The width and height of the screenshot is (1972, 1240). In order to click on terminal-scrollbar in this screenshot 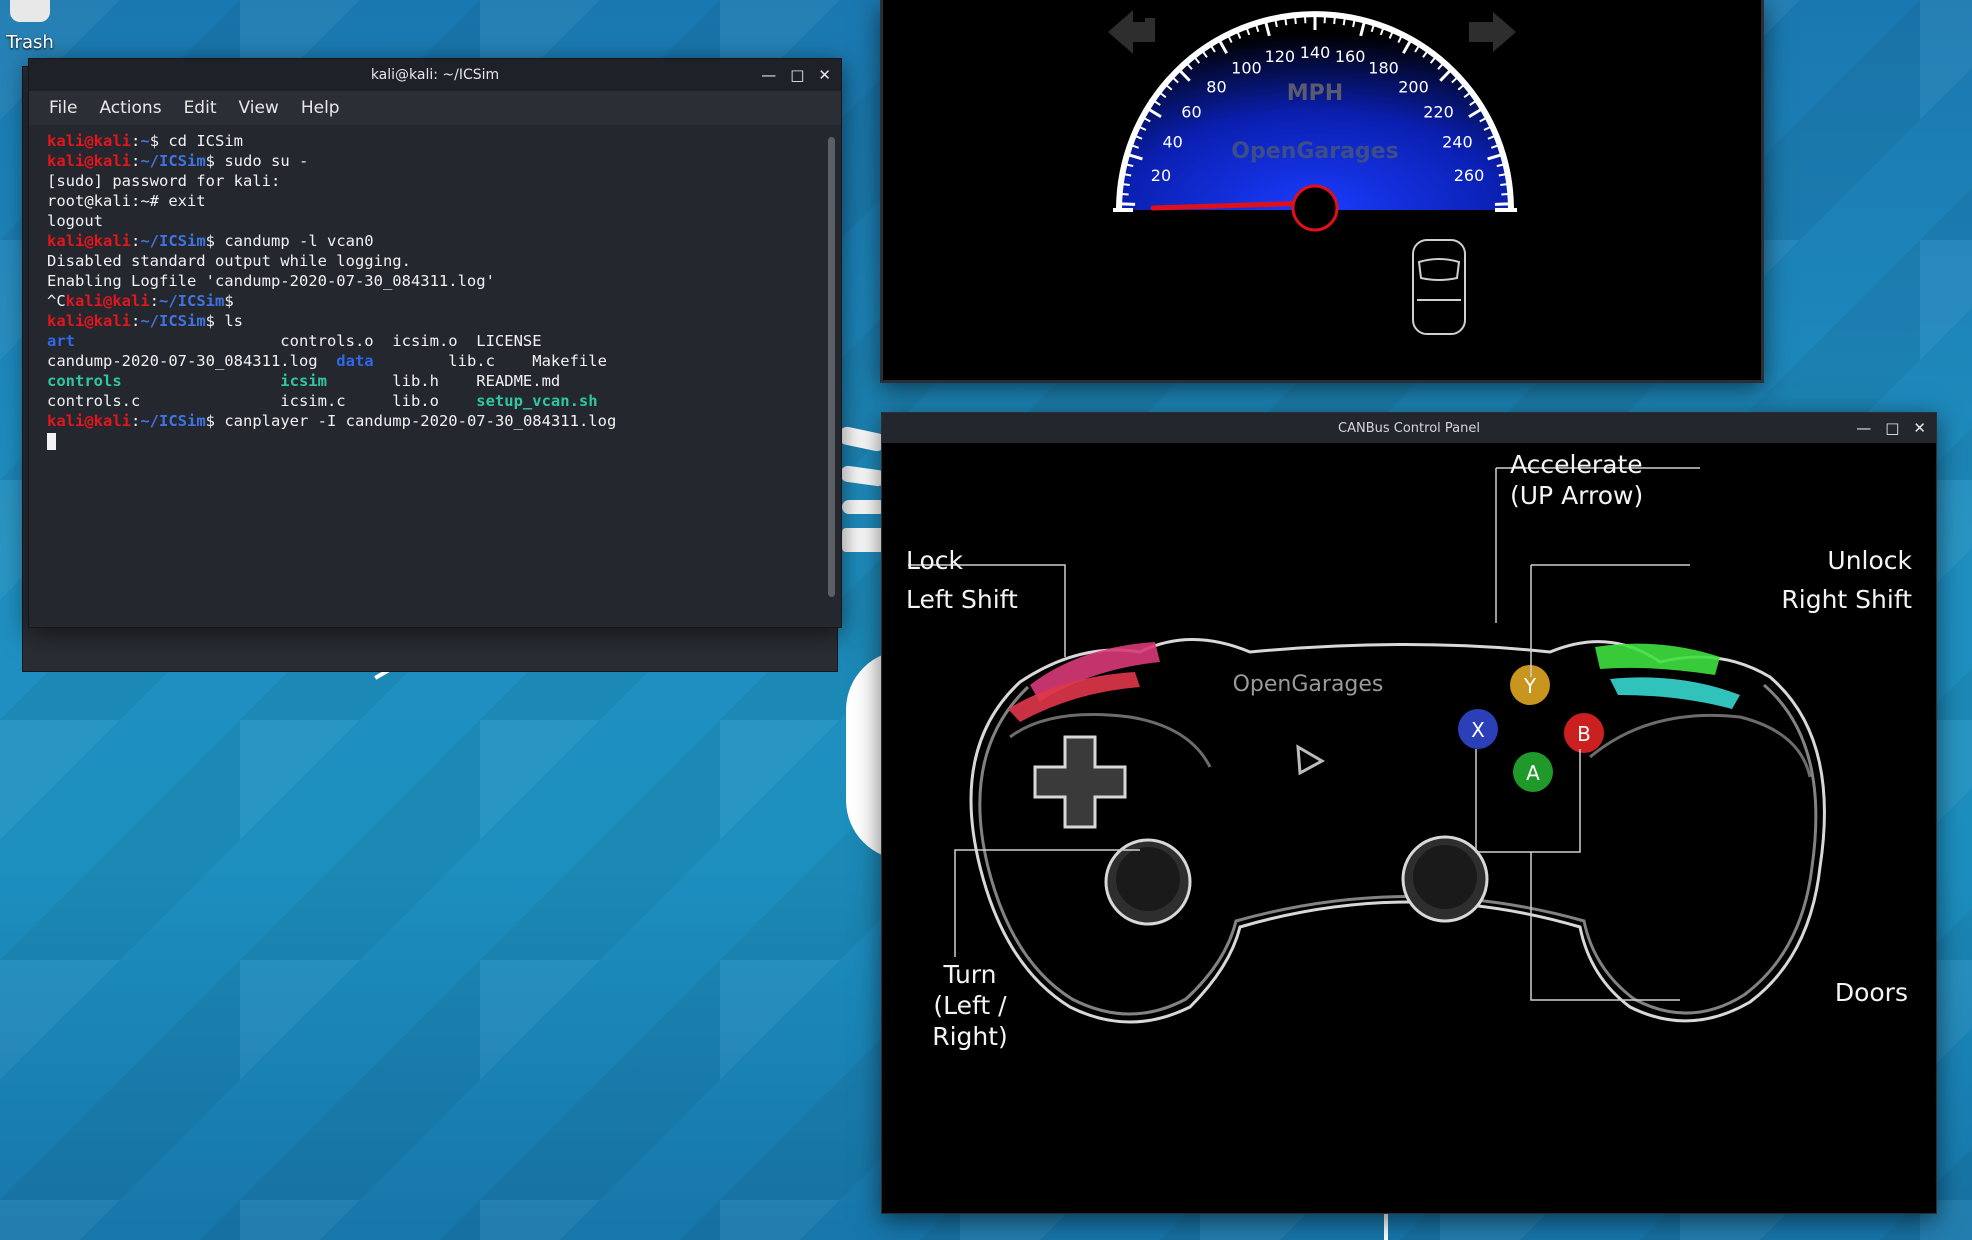, I will do `click(831, 367)`.